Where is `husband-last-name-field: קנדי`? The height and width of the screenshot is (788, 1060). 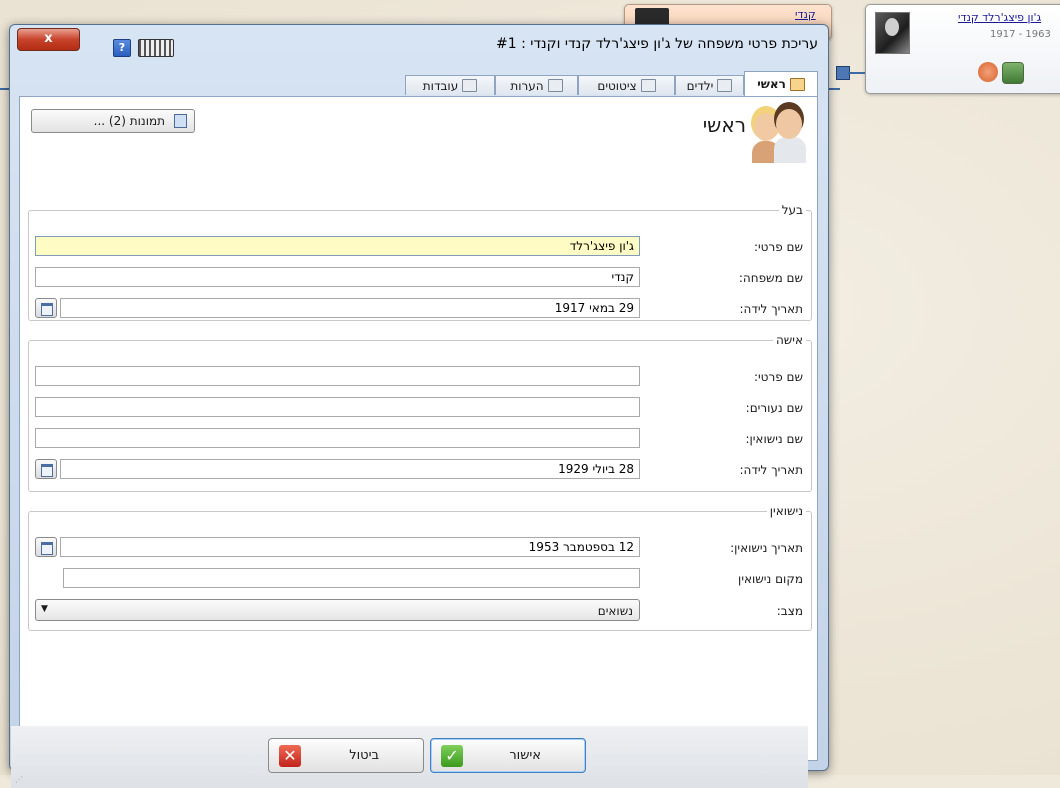
husband-last-name-field: קנדי is located at coordinates (337, 277).